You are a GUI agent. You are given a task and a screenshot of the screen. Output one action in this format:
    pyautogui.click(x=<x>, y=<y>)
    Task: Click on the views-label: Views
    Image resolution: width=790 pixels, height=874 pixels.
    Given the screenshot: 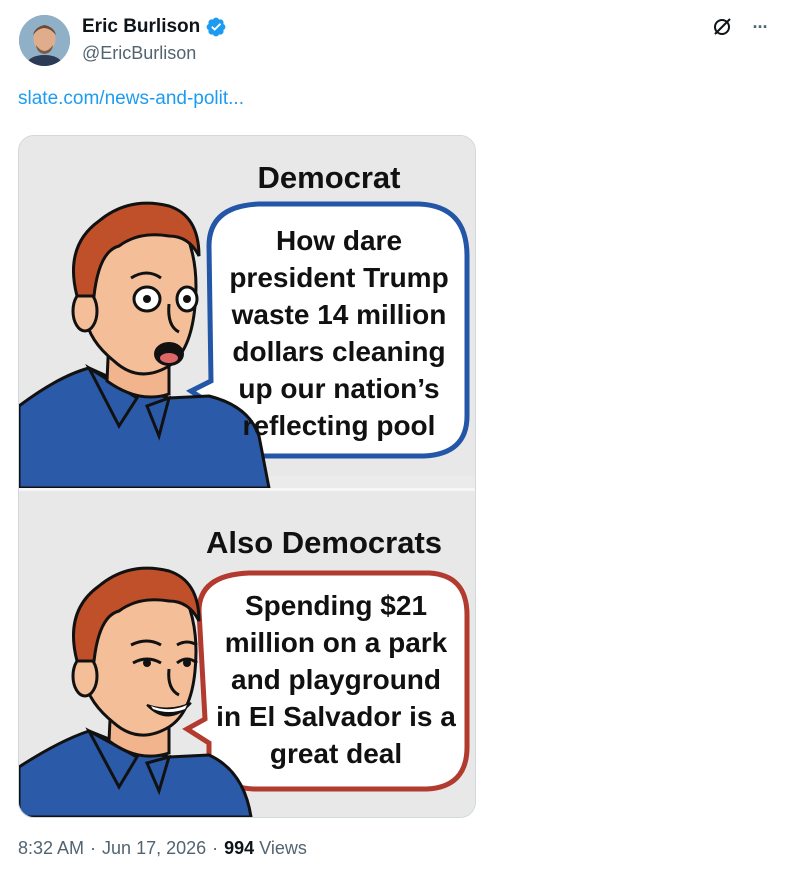 What is the action you would take?
    pyautogui.click(x=283, y=848)
    